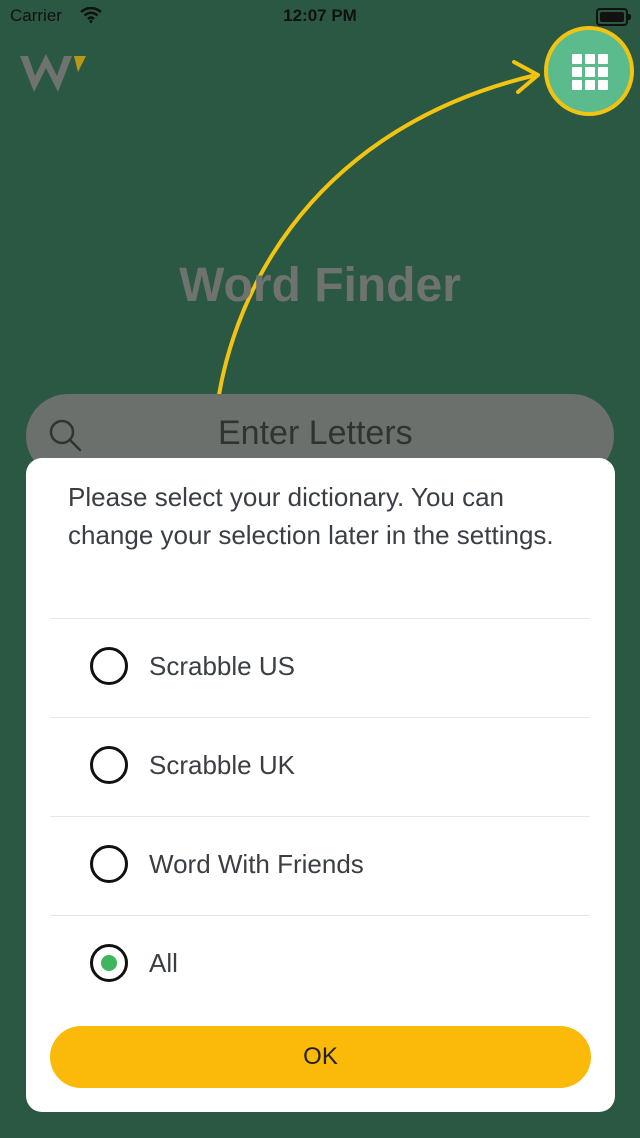 The height and width of the screenshot is (1138, 640). I want to click on option-scrabble-uk: Scrabble UK, so click(320, 766).